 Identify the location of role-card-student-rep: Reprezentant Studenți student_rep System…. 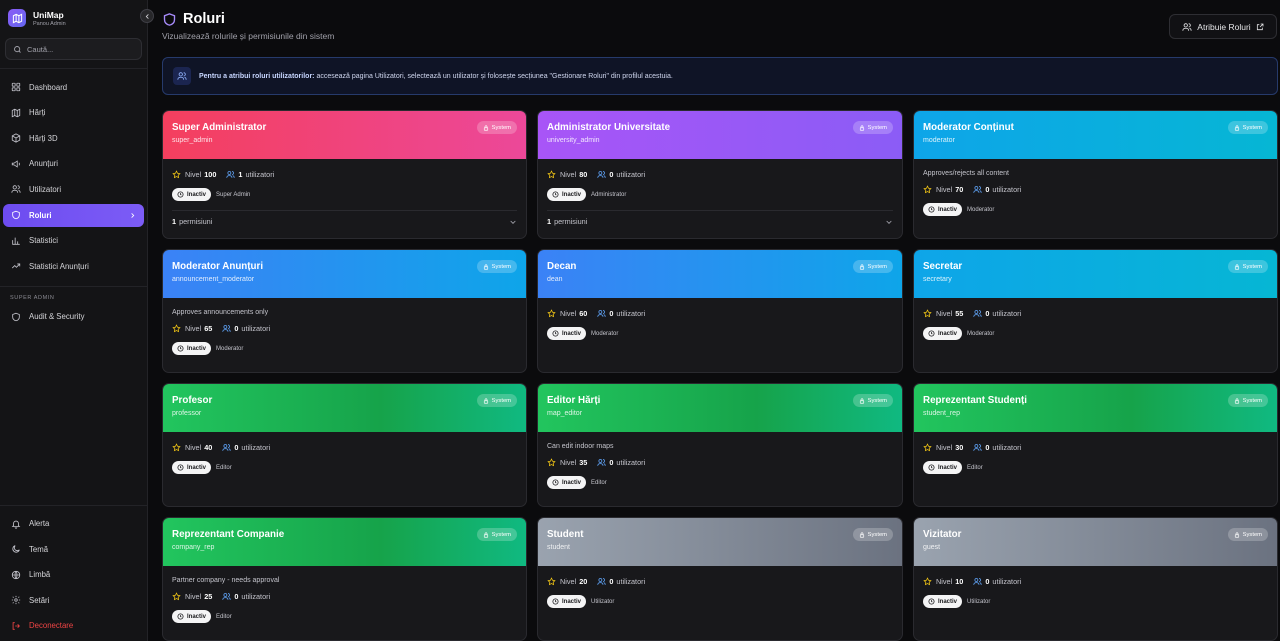
(1095, 445).